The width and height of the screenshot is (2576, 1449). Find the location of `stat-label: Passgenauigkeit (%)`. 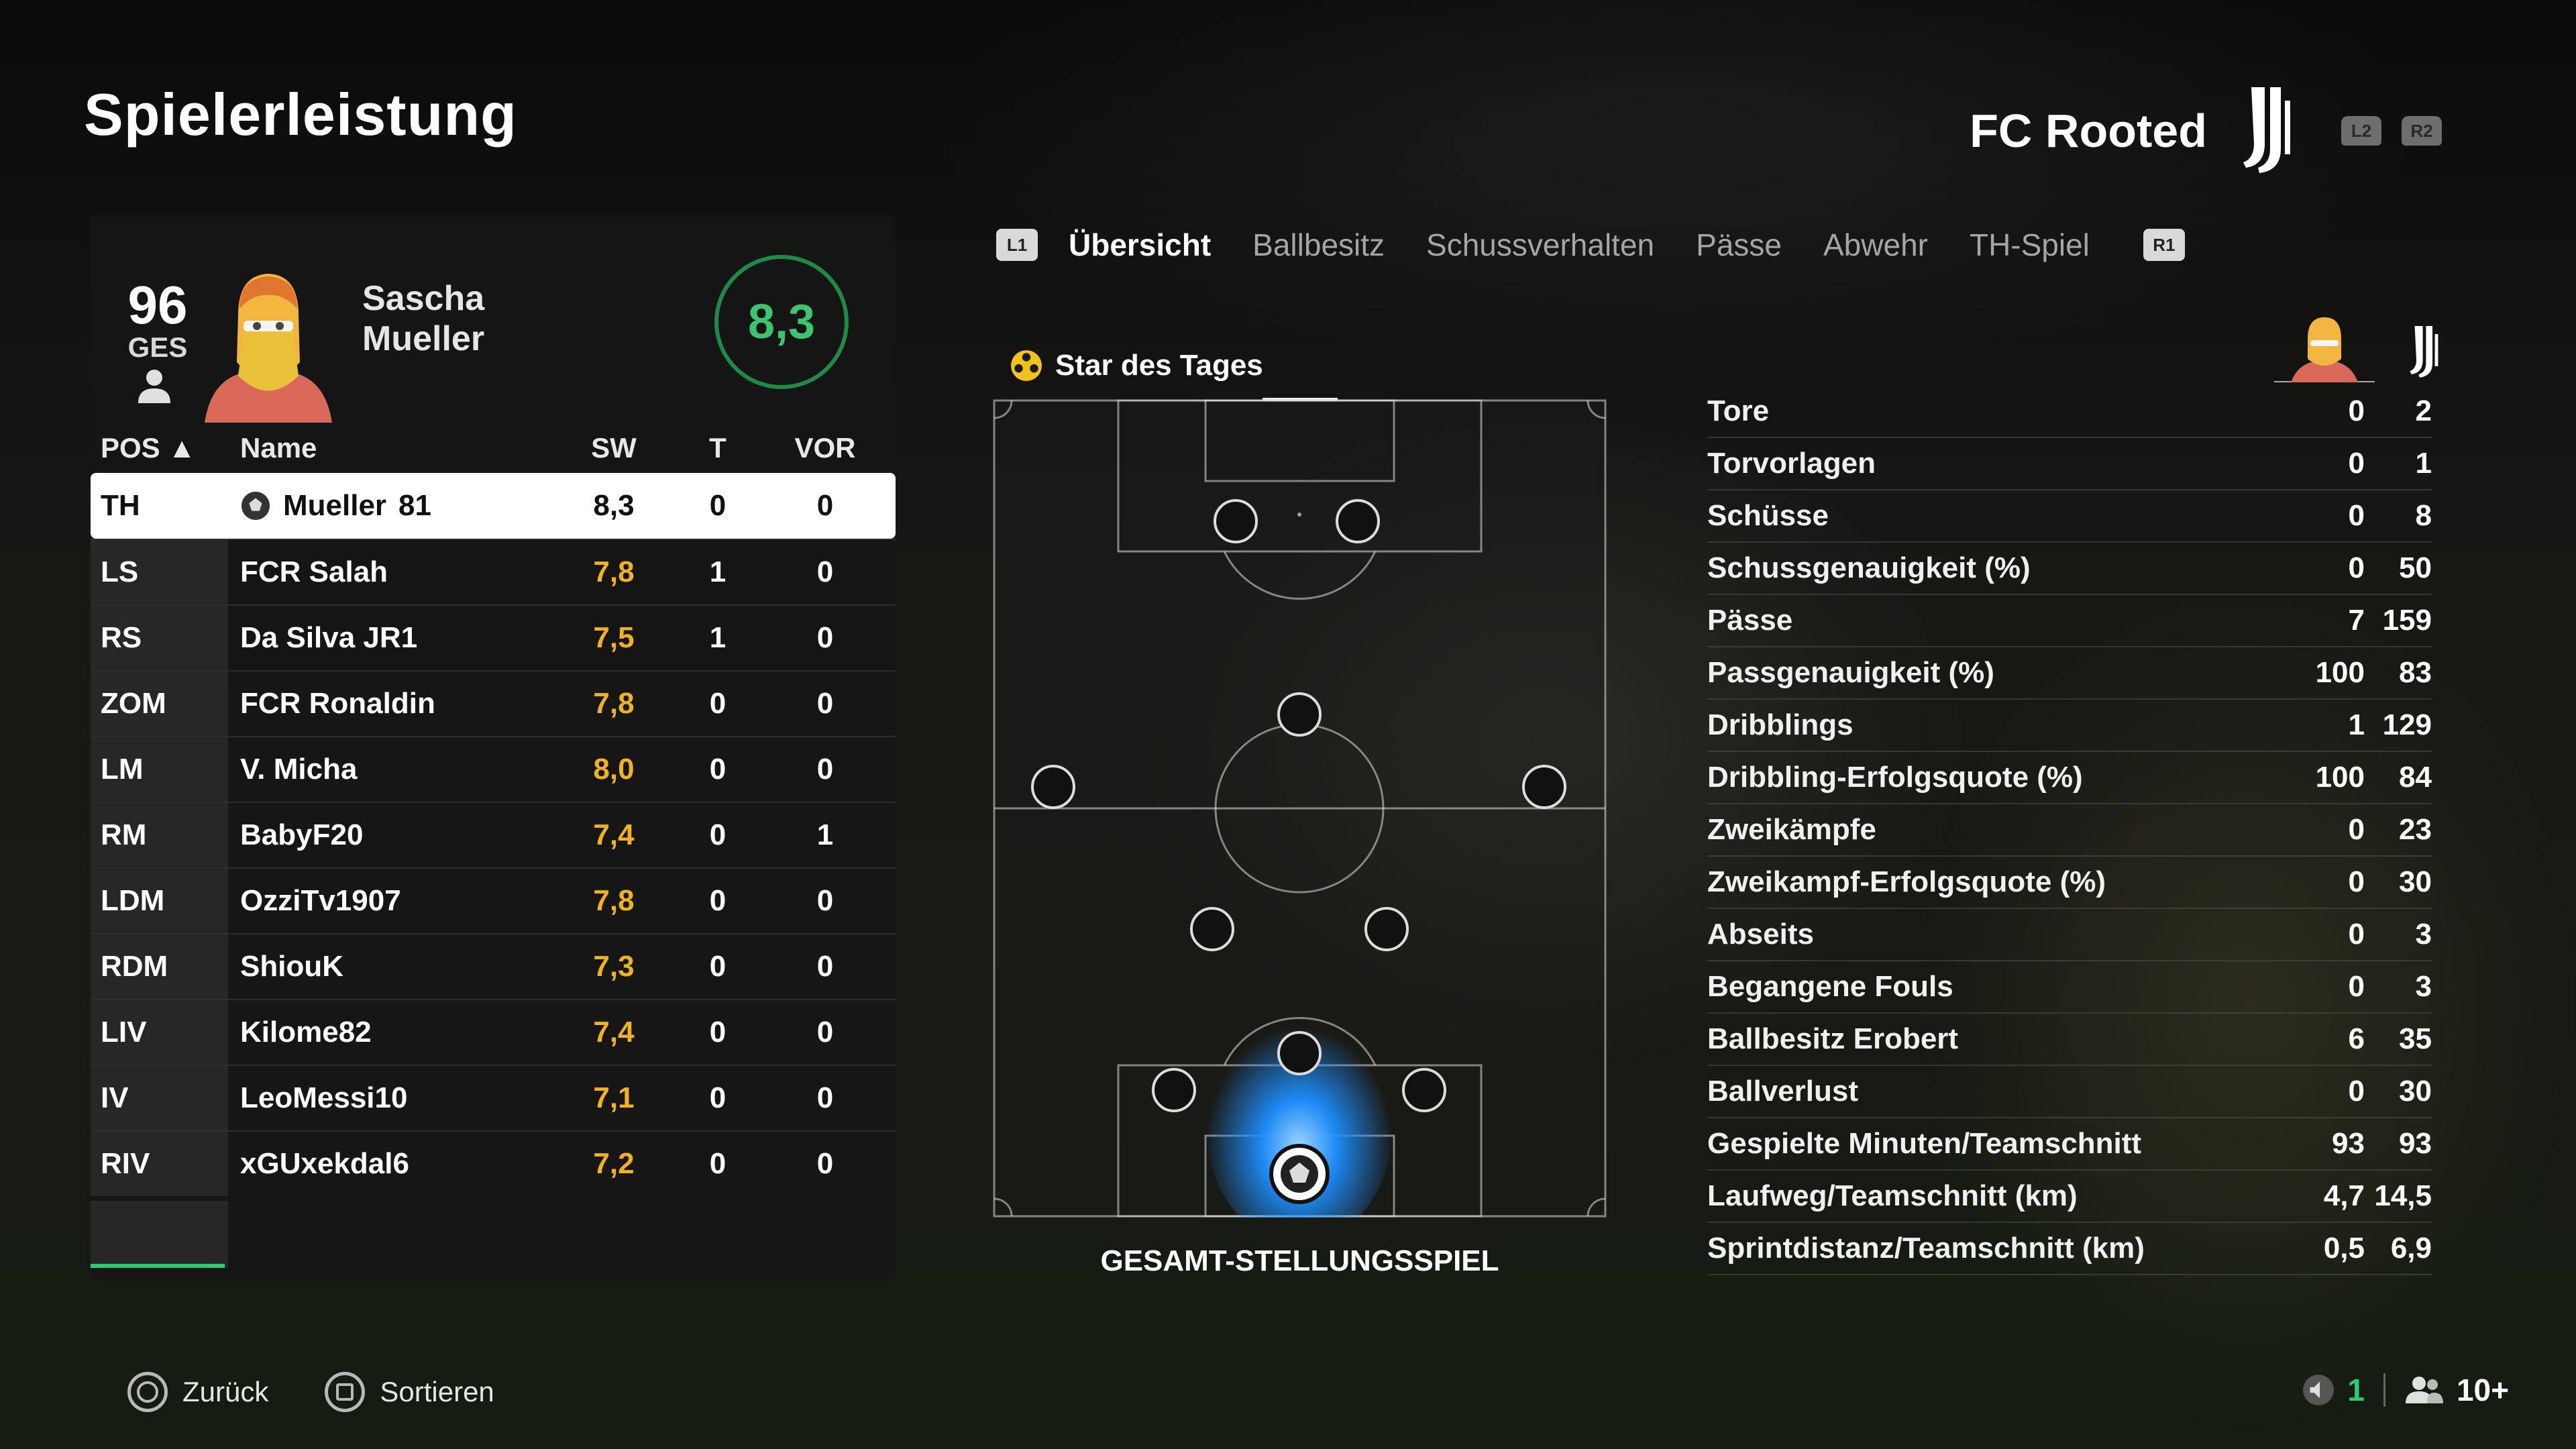

stat-label: Passgenauigkeit (%) is located at coordinates (1850, 672).